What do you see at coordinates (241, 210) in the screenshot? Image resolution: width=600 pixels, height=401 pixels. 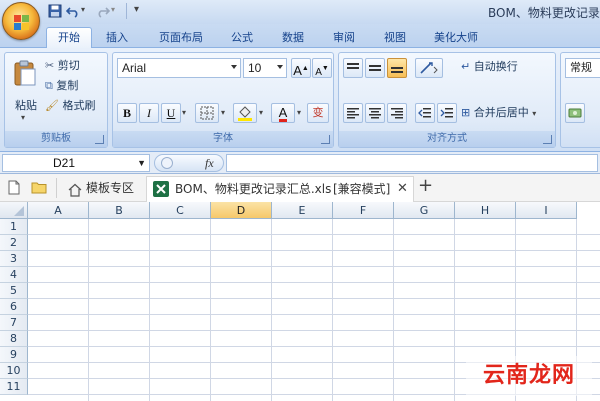 I see `column-header-d: D` at bounding box center [241, 210].